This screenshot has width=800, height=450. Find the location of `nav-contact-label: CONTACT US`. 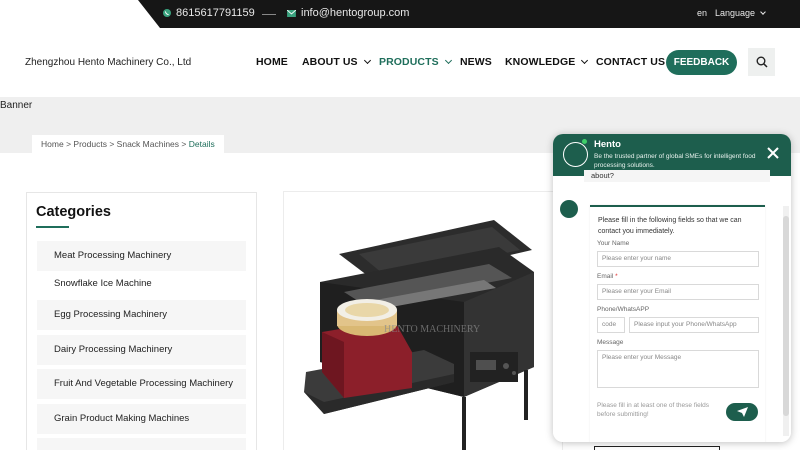

nav-contact-label: CONTACT US is located at coordinates (631, 62).